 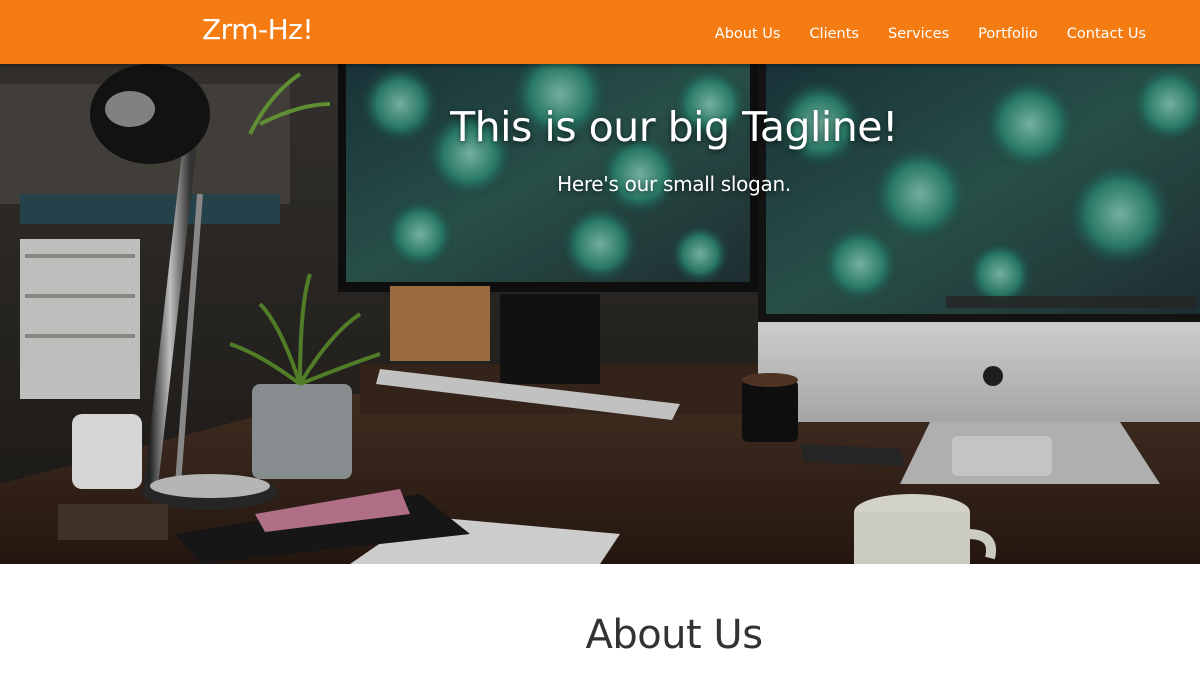 I want to click on nav-item-about: About Us, so click(x=748, y=32).